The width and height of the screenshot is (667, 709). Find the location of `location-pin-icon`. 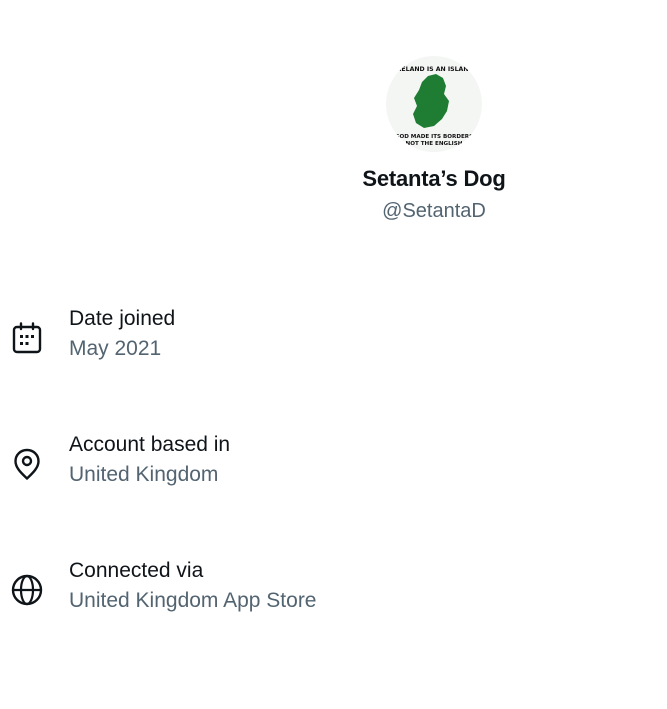

location-pin-icon is located at coordinates (27, 464).